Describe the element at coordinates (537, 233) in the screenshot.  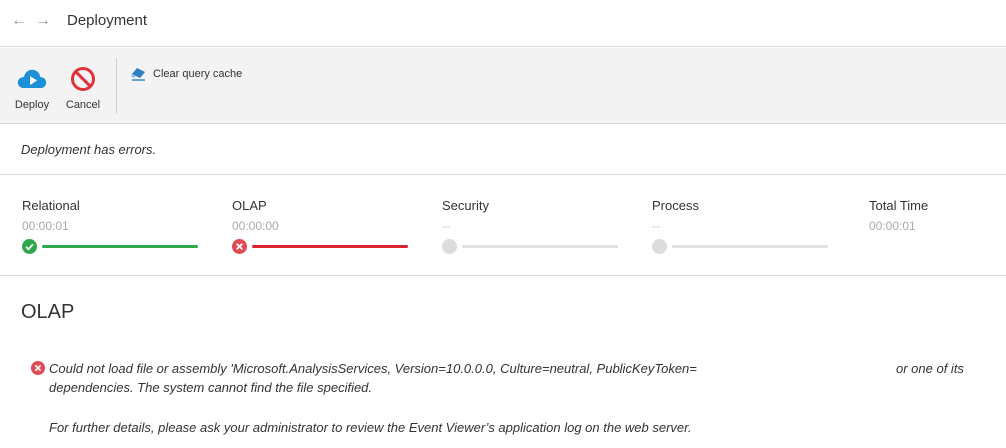
I see `step-security: Security --` at that location.